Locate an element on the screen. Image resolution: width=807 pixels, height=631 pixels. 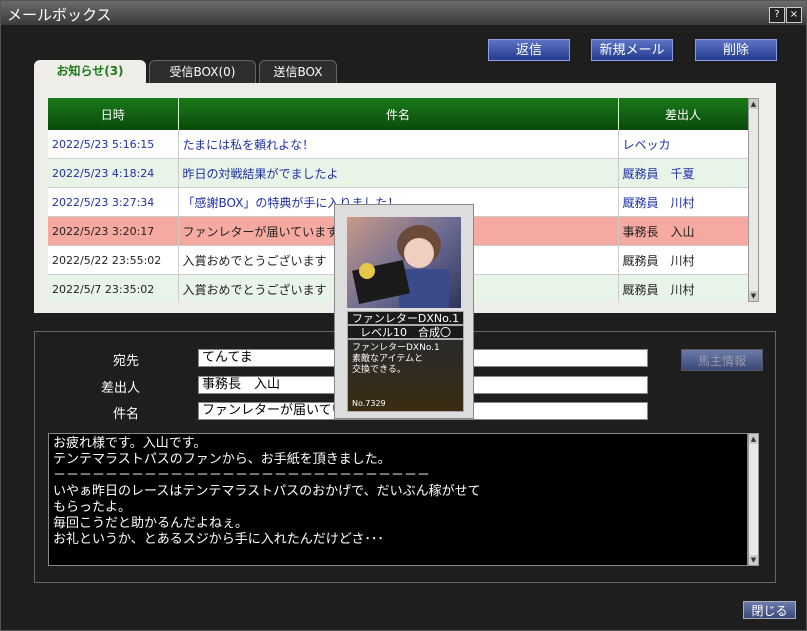
tab-inbox: 受信BOX(0) is located at coordinates (202, 72).